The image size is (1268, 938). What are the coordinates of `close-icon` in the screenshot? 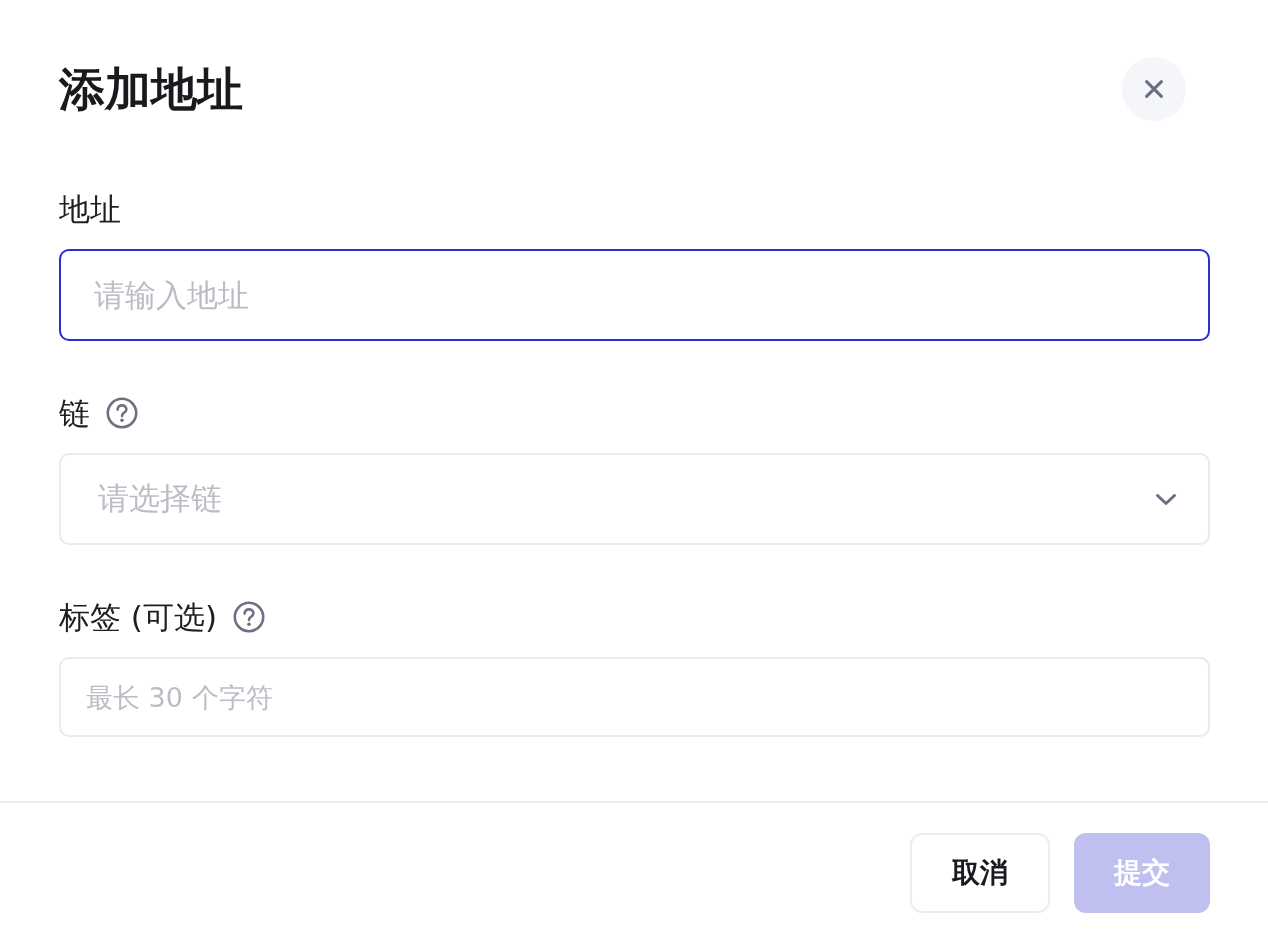 It's located at (1154, 89).